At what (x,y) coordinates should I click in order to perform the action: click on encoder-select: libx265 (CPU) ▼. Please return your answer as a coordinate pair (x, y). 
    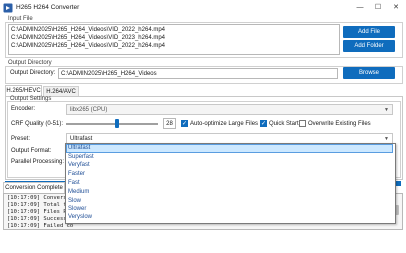
    Looking at the image, I should click on (229, 109).